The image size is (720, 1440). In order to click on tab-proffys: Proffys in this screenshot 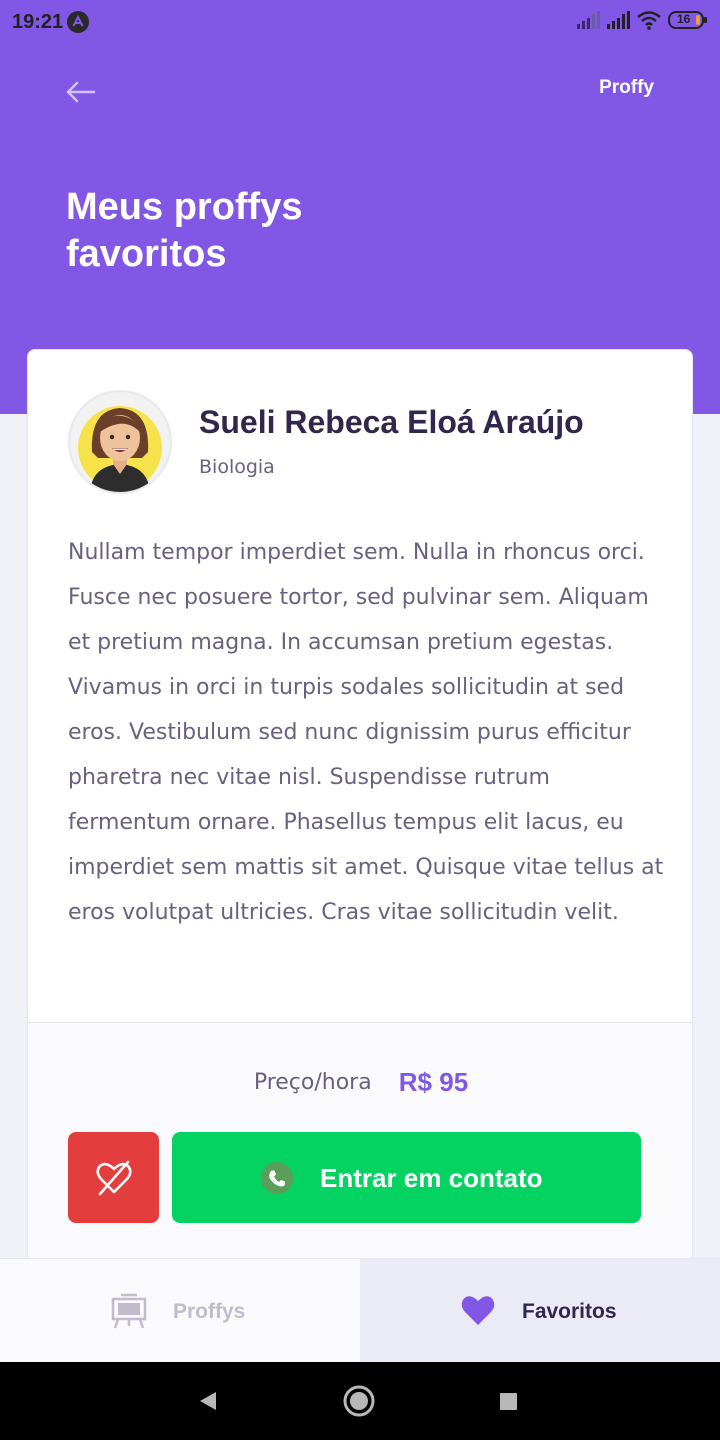, I will do `click(180, 1311)`.